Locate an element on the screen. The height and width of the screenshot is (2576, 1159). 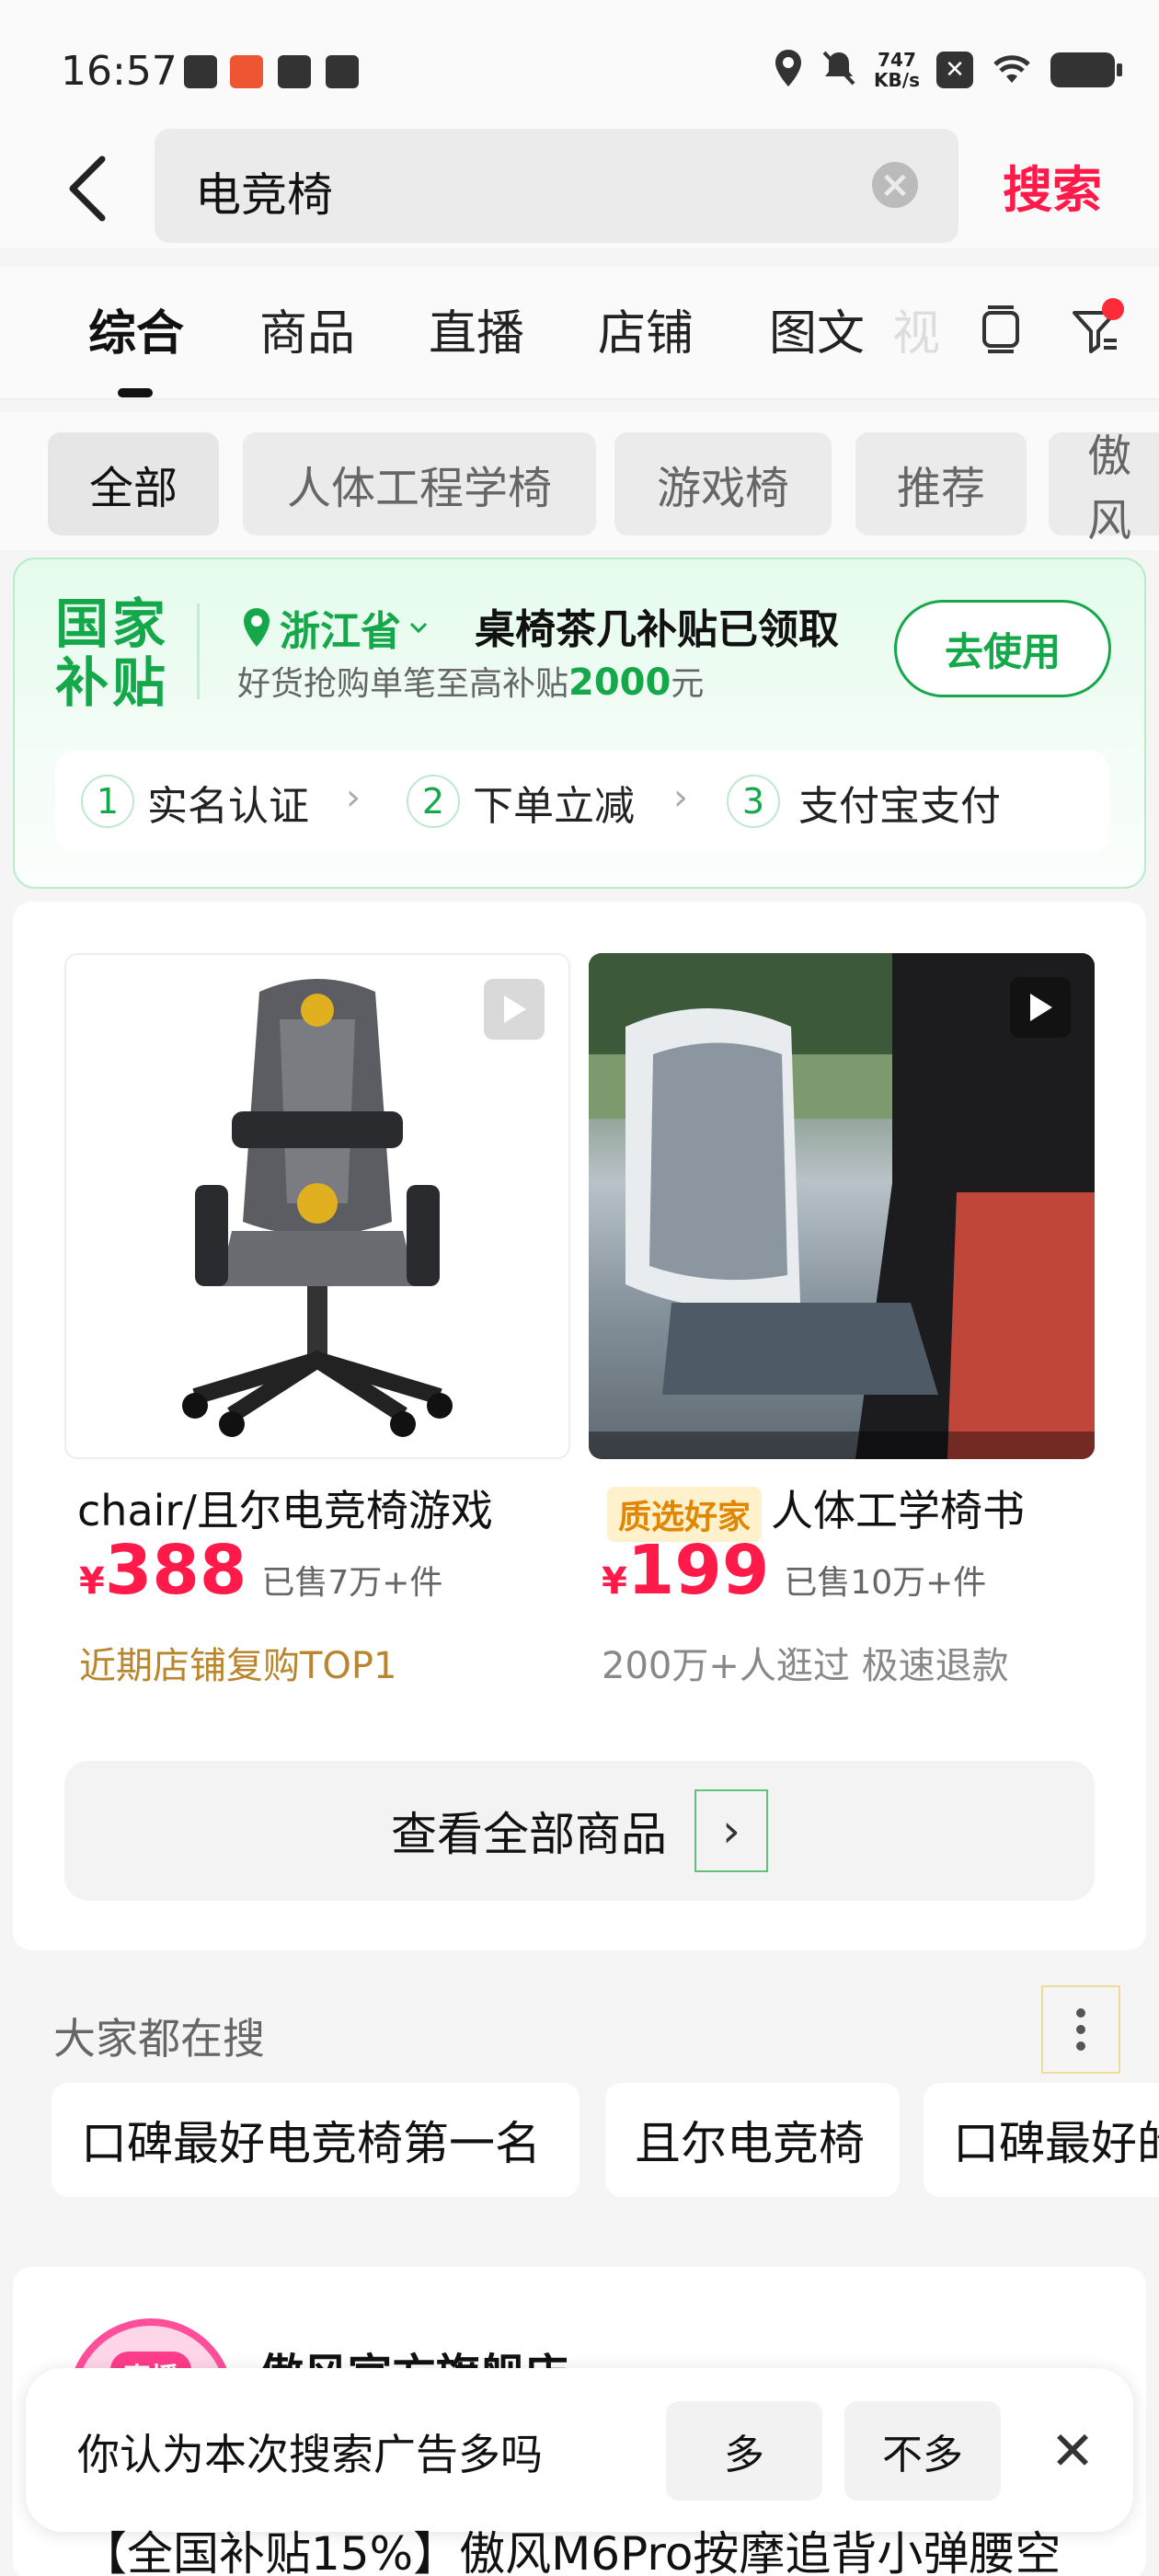
status-time: 16:57 is located at coordinates (119, 71).